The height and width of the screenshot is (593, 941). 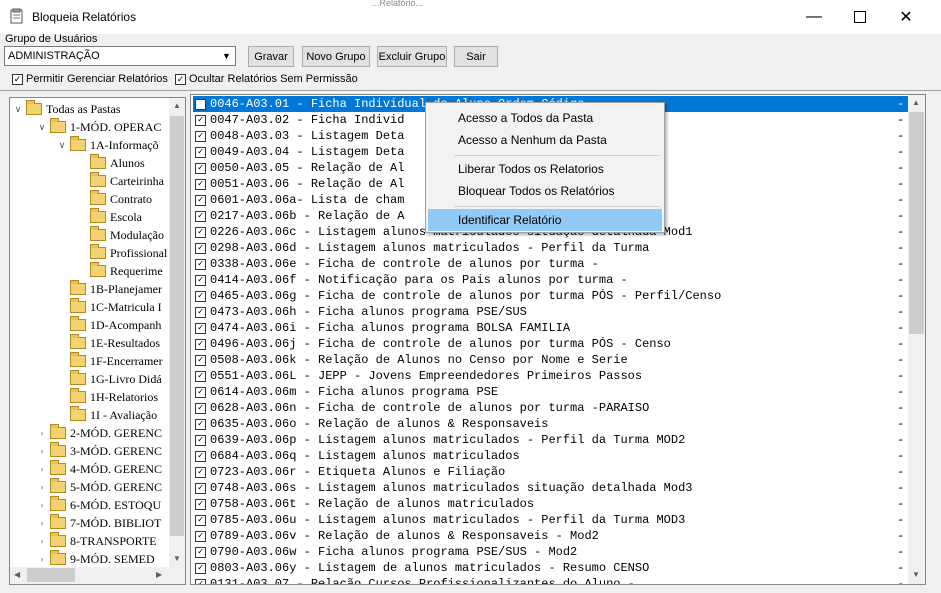 What do you see at coordinates (814, 17) in the screenshot?
I see `minimize-button: —` at bounding box center [814, 17].